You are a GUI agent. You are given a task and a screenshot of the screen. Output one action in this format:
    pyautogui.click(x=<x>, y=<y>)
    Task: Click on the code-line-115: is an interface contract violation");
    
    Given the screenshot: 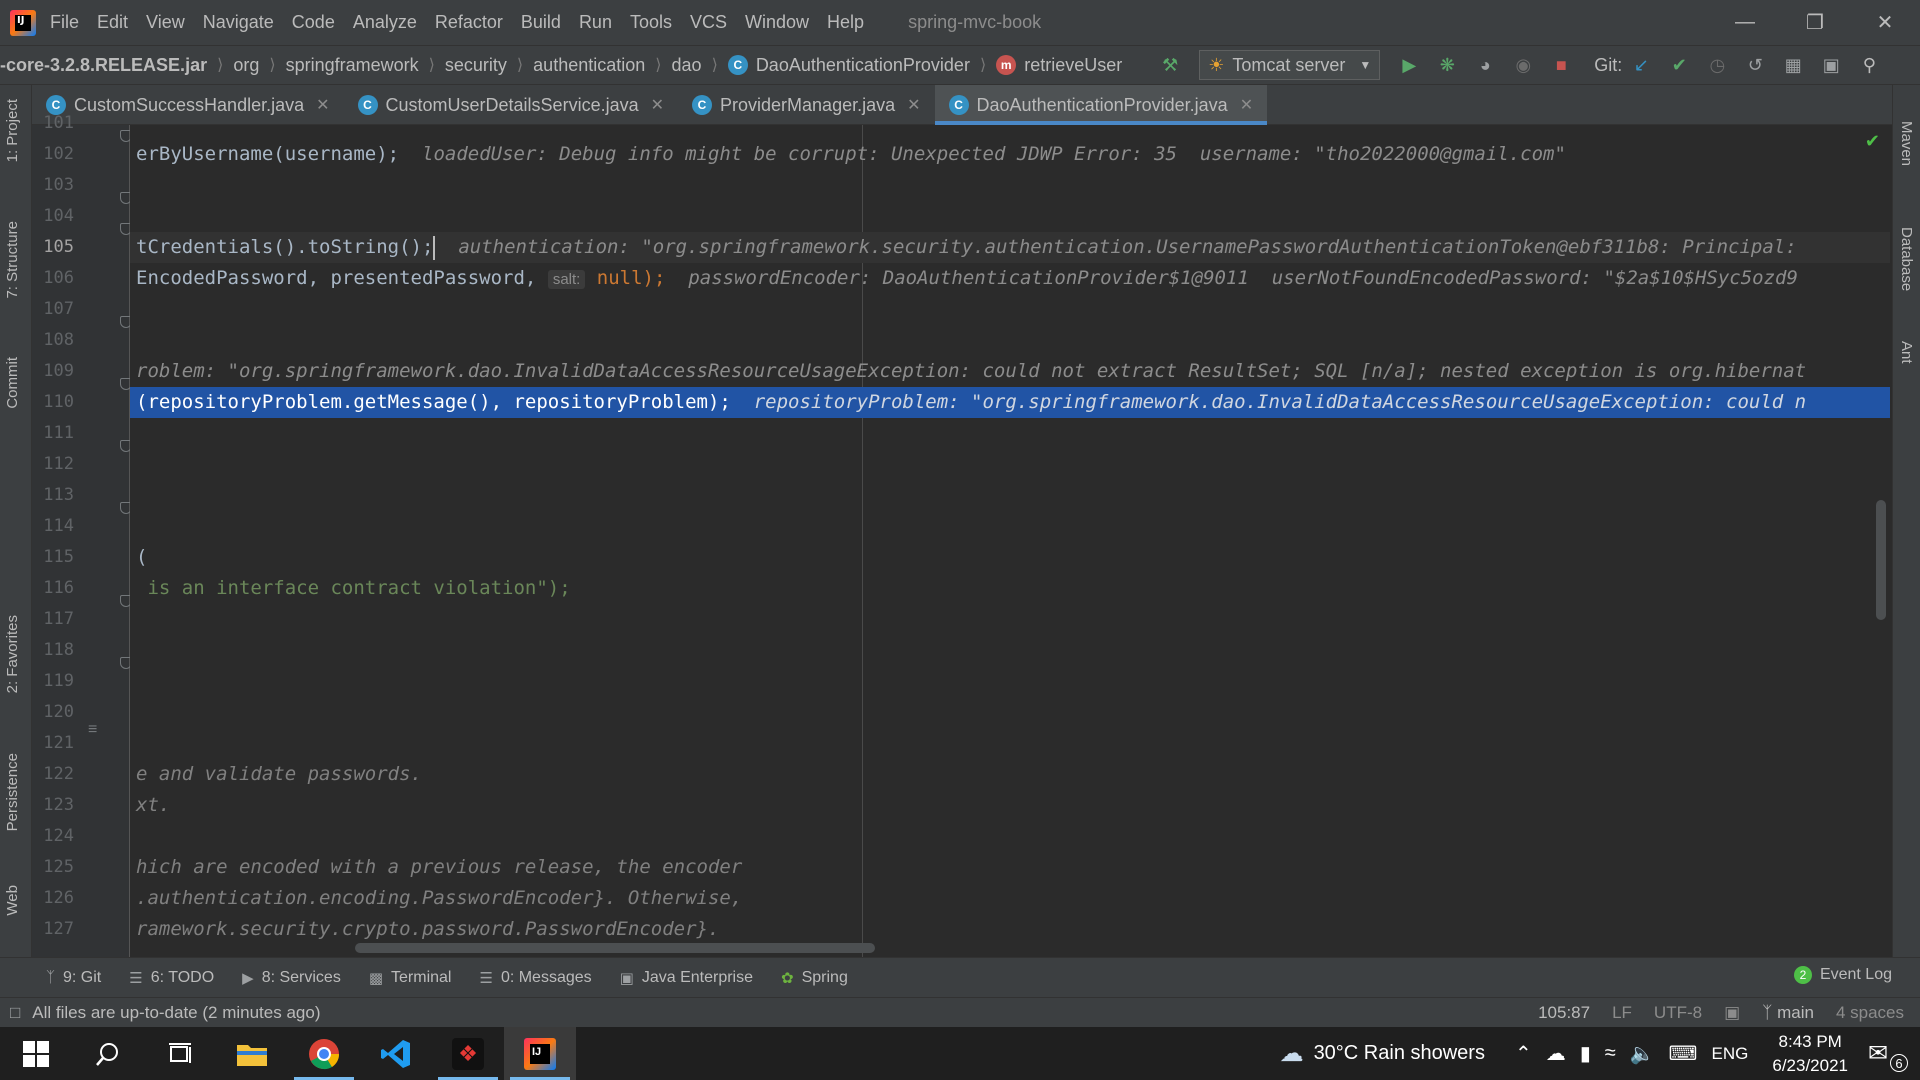 What is the action you would take?
    pyautogui.click(x=1010, y=588)
    